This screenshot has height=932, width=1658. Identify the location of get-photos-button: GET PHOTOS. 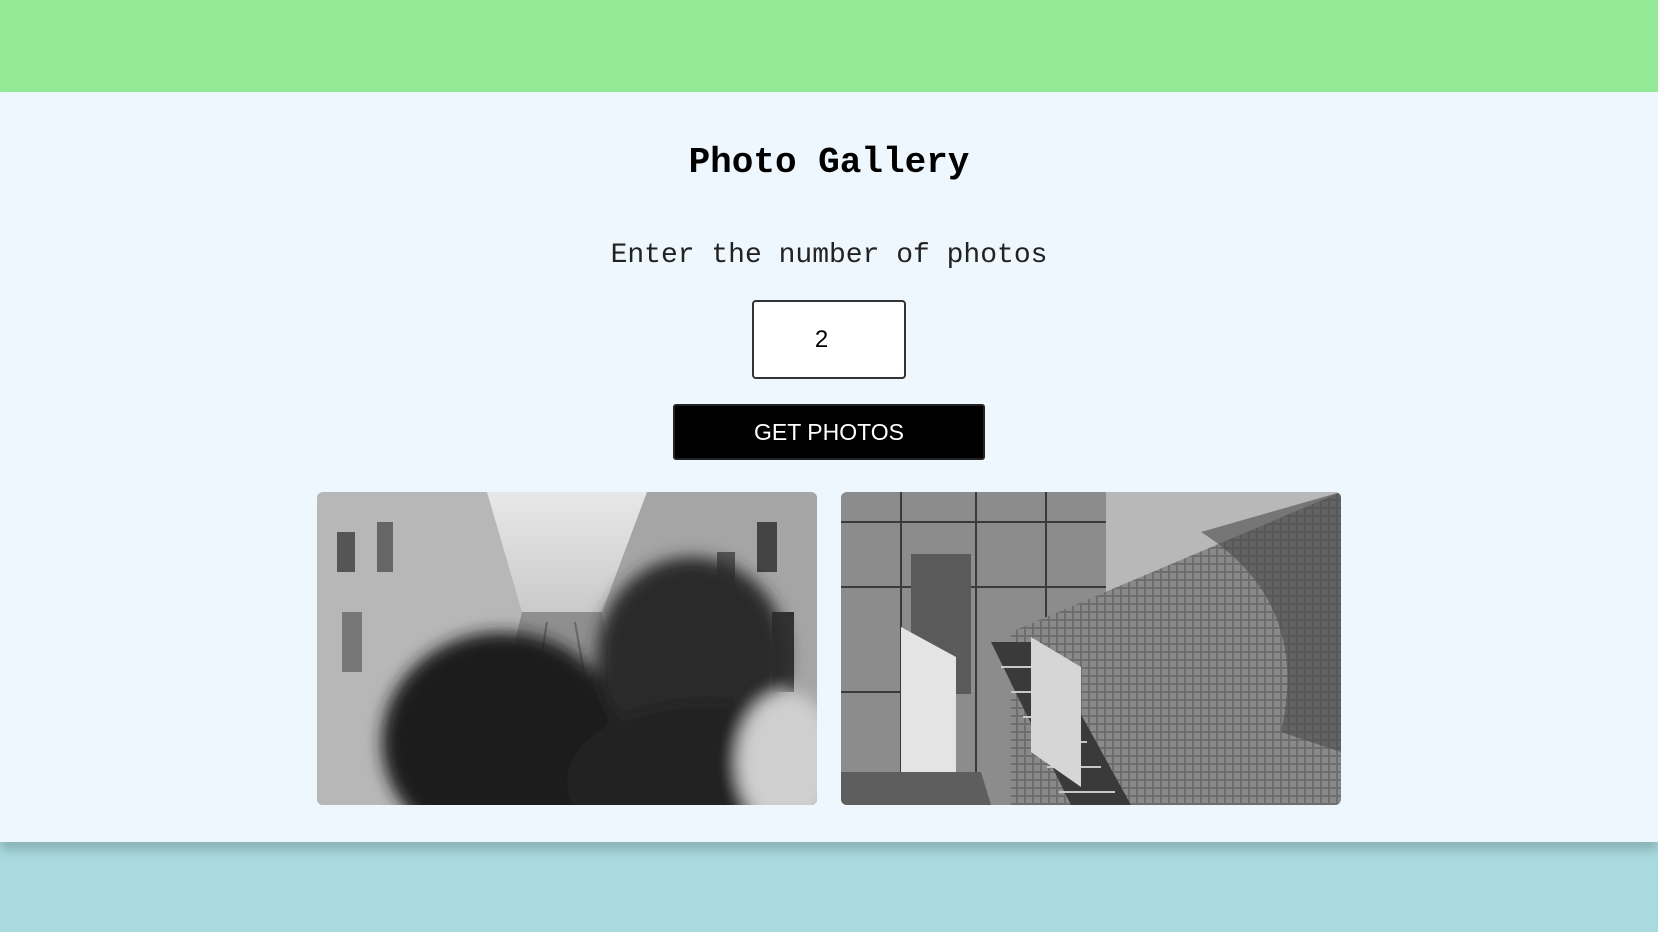
(829, 432).